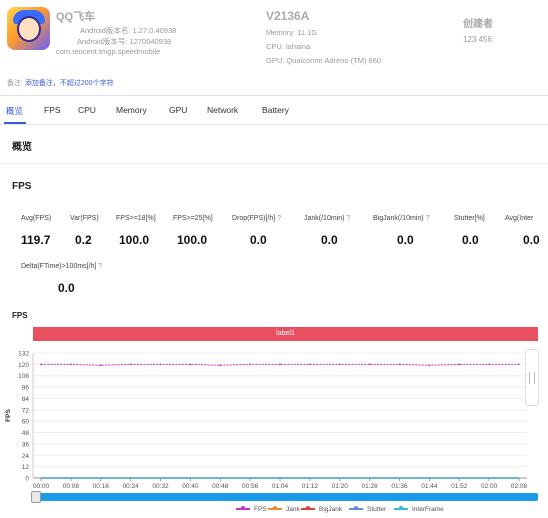 The image size is (548, 518). Describe the element at coordinates (327, 231) in the screenshot. I see `metric-jank: Jank(/10min)? 0.0` at that location.